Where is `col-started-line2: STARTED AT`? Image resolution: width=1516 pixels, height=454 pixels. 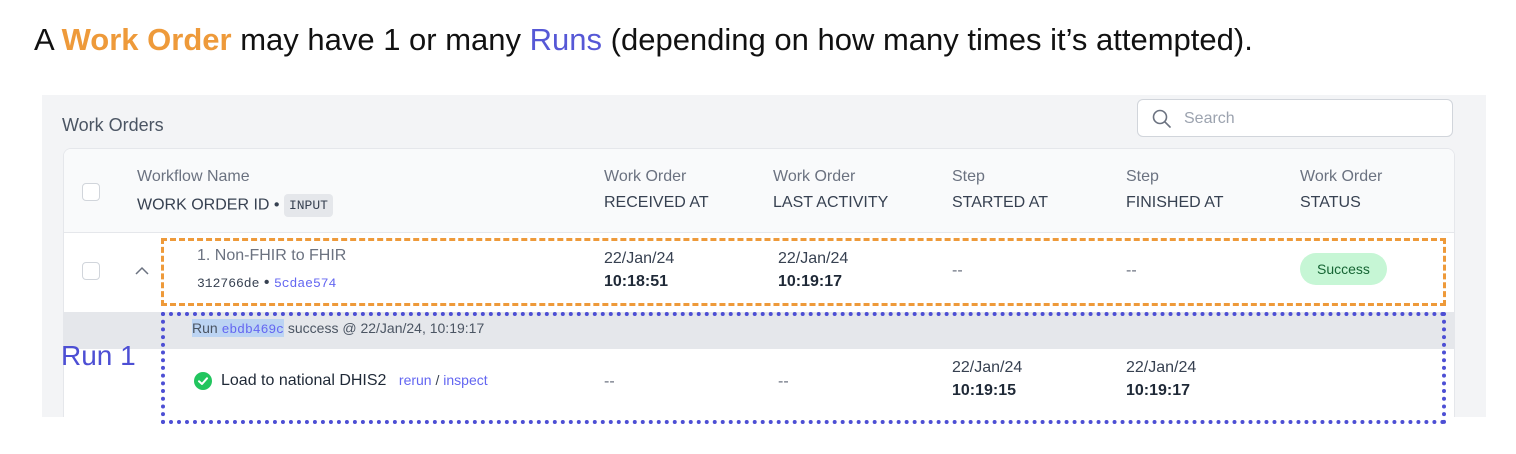
col-started-line2: STARTED AT is located at coordinates (1000, 202).